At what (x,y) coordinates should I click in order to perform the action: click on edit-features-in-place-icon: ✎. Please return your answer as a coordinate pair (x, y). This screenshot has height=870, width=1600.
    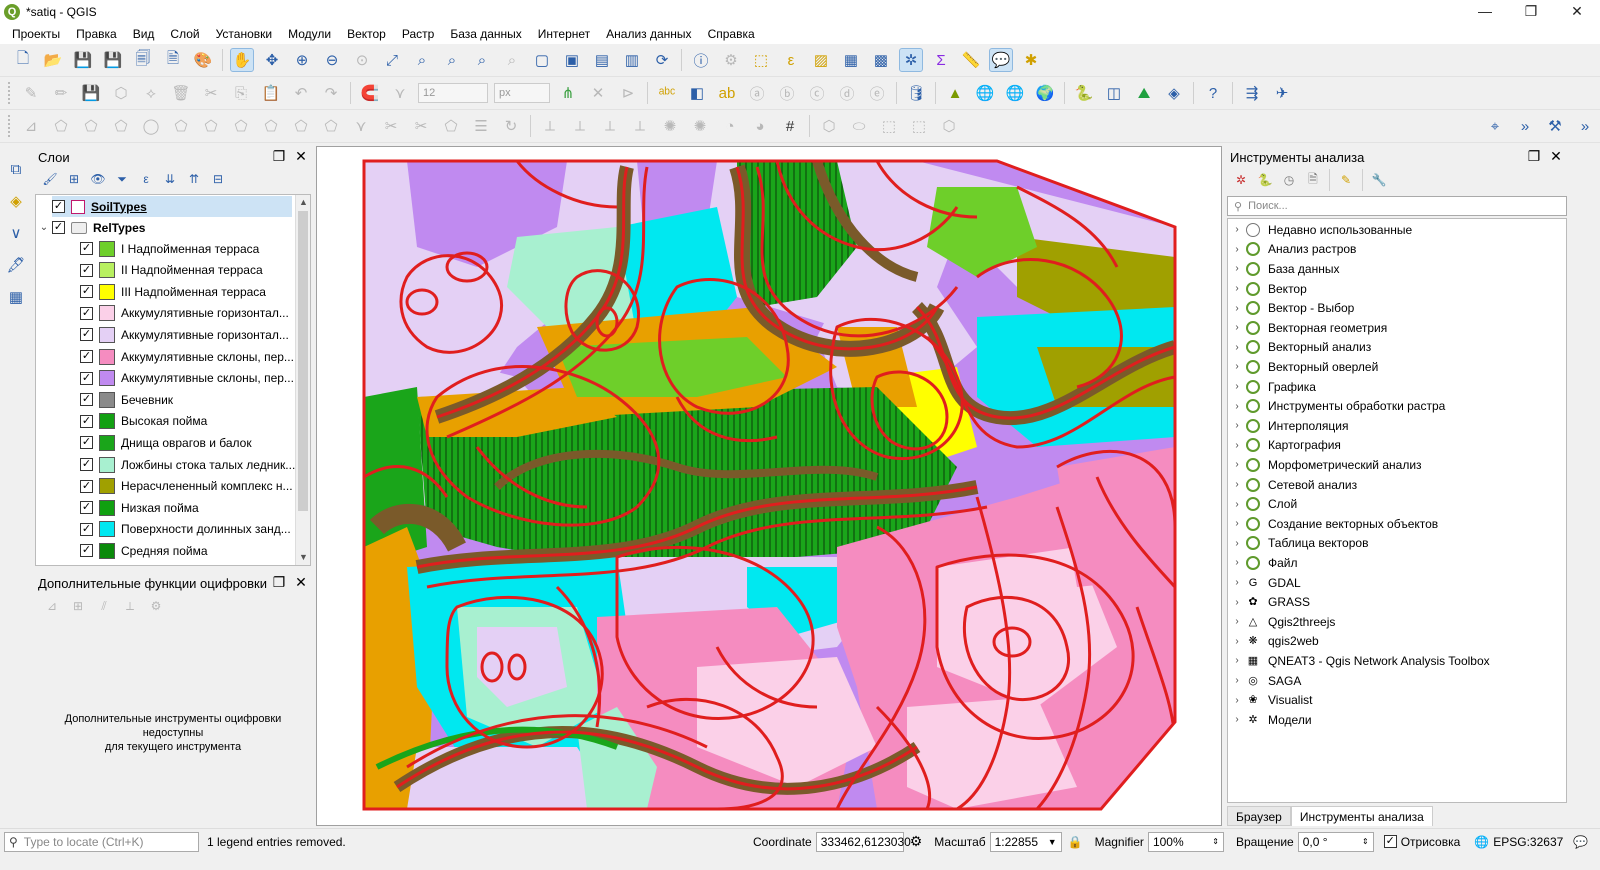
    Looking at the image, I should click on (1346, 180).